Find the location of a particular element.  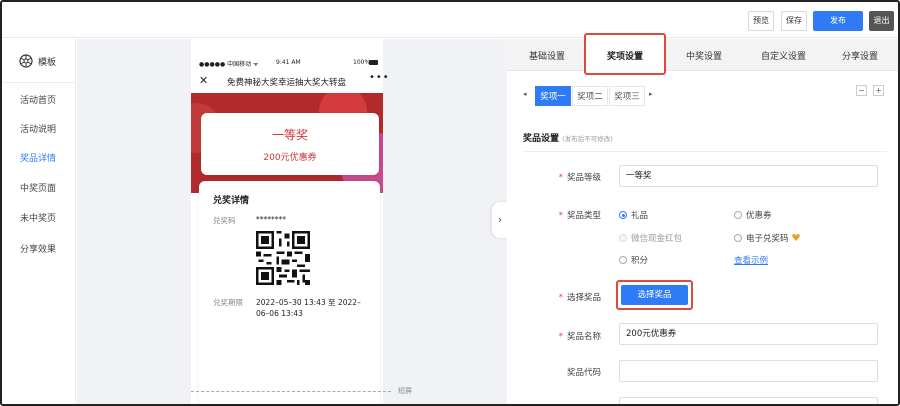

prize-name: 一等奖 is located at coordinates (289, 135).